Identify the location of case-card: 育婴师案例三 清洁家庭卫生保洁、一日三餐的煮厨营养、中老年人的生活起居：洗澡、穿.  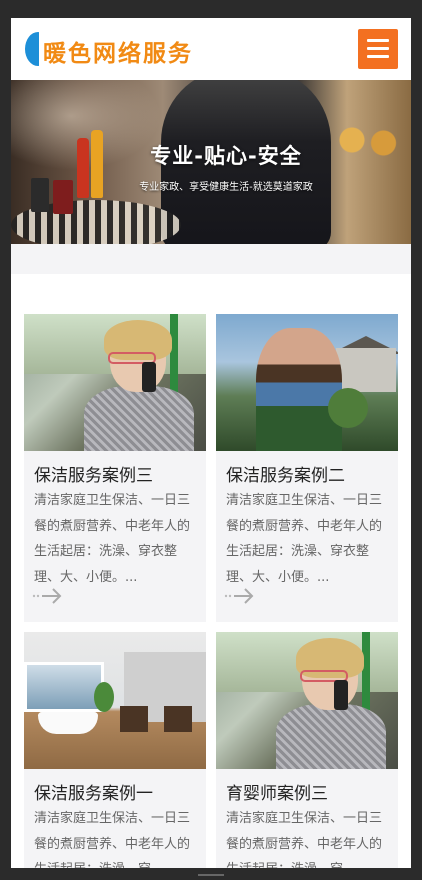
(307, 750).